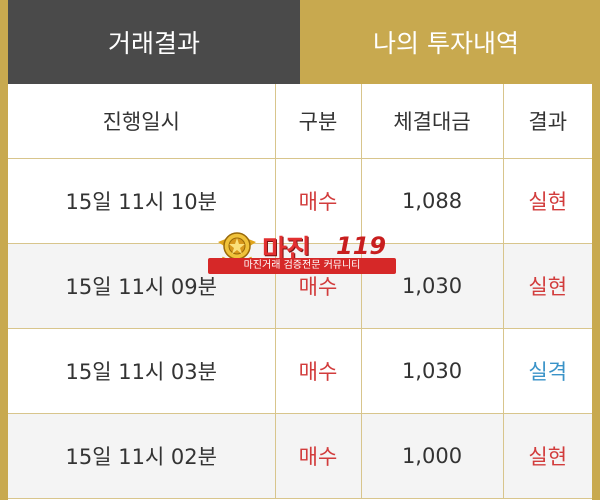 The height and width of the screenshot is (500, 600). I want to click on tab-trade-results: 거래결과, so click(154, 42).